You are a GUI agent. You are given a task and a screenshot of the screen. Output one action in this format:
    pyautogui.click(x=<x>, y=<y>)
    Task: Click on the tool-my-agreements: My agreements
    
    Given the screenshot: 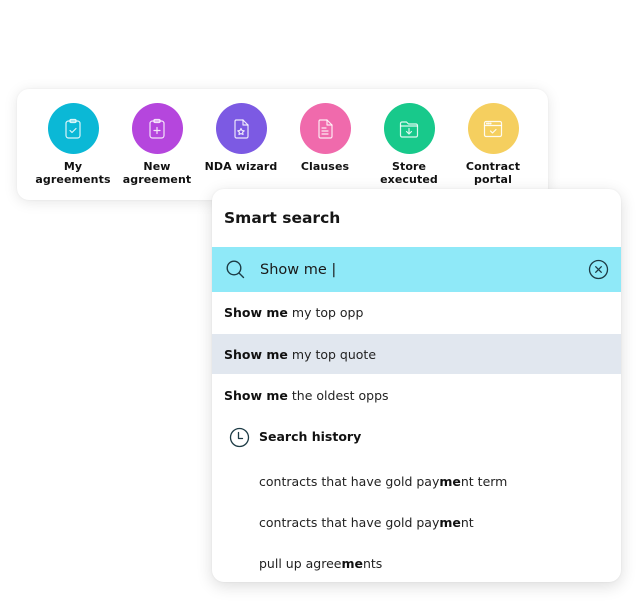 What is the action you would take?
    pyautogui.click(x=73, y=144)
    